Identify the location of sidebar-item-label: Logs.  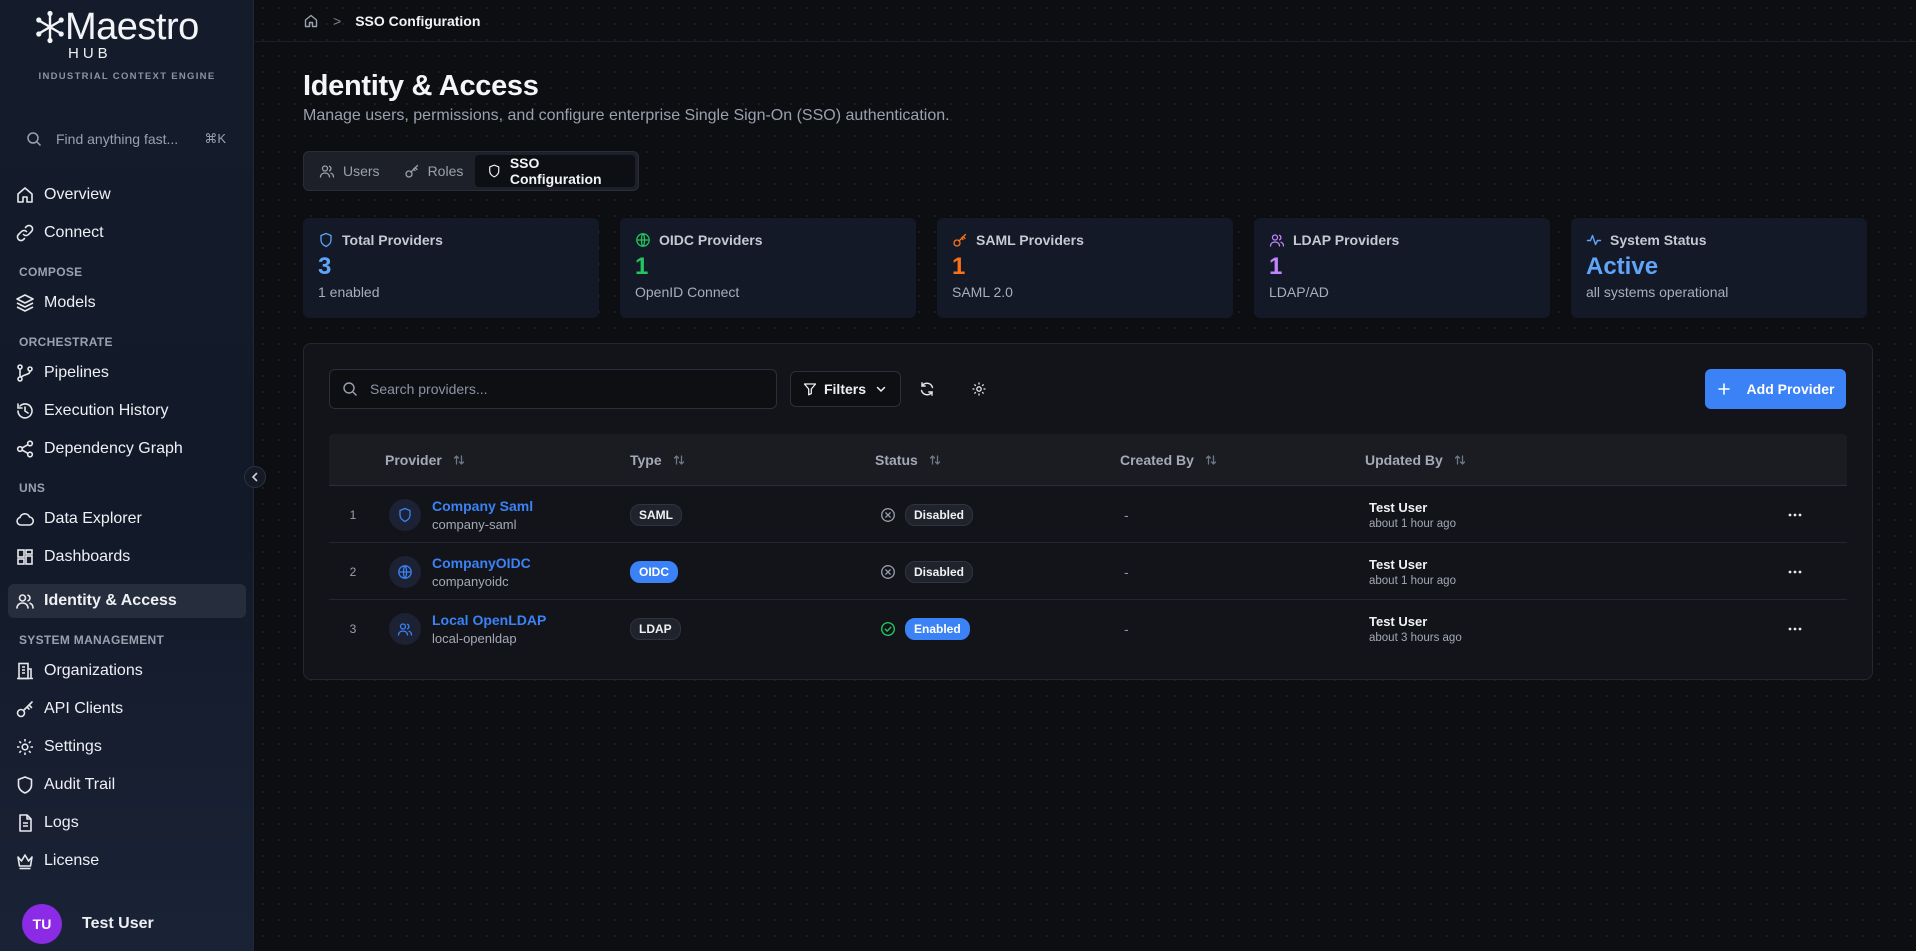
(61, 822).